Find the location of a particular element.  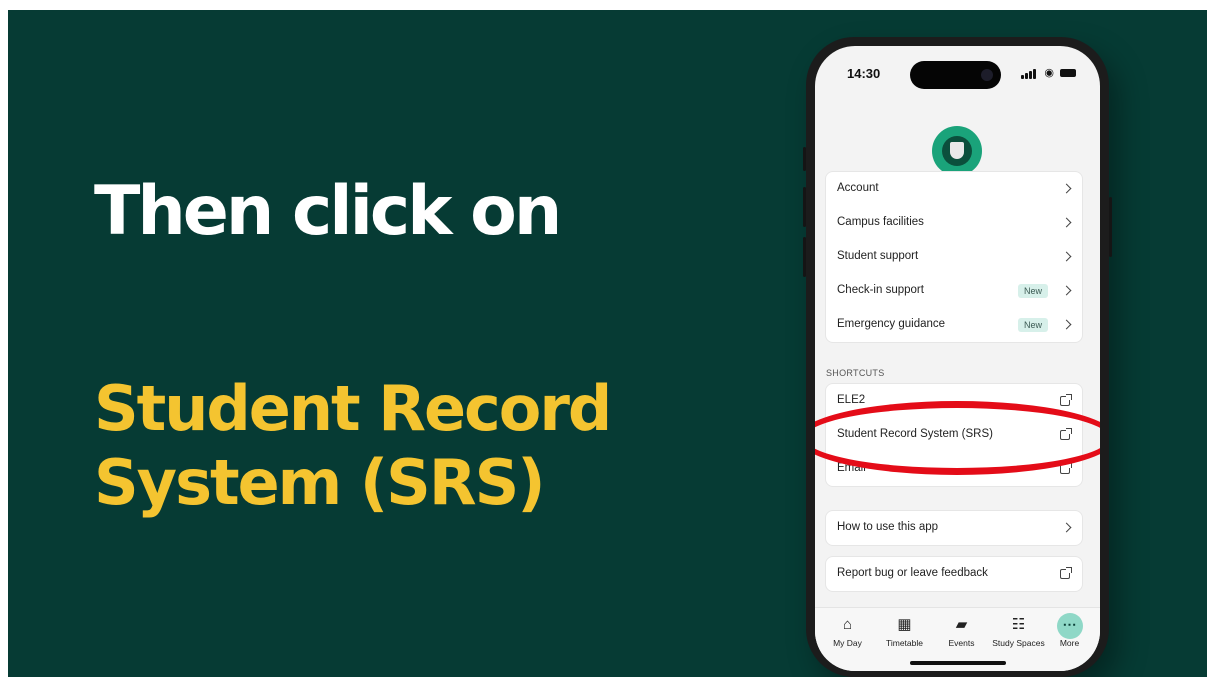

menu-item-label: Campus facilities is located at coordinates (880, 222).